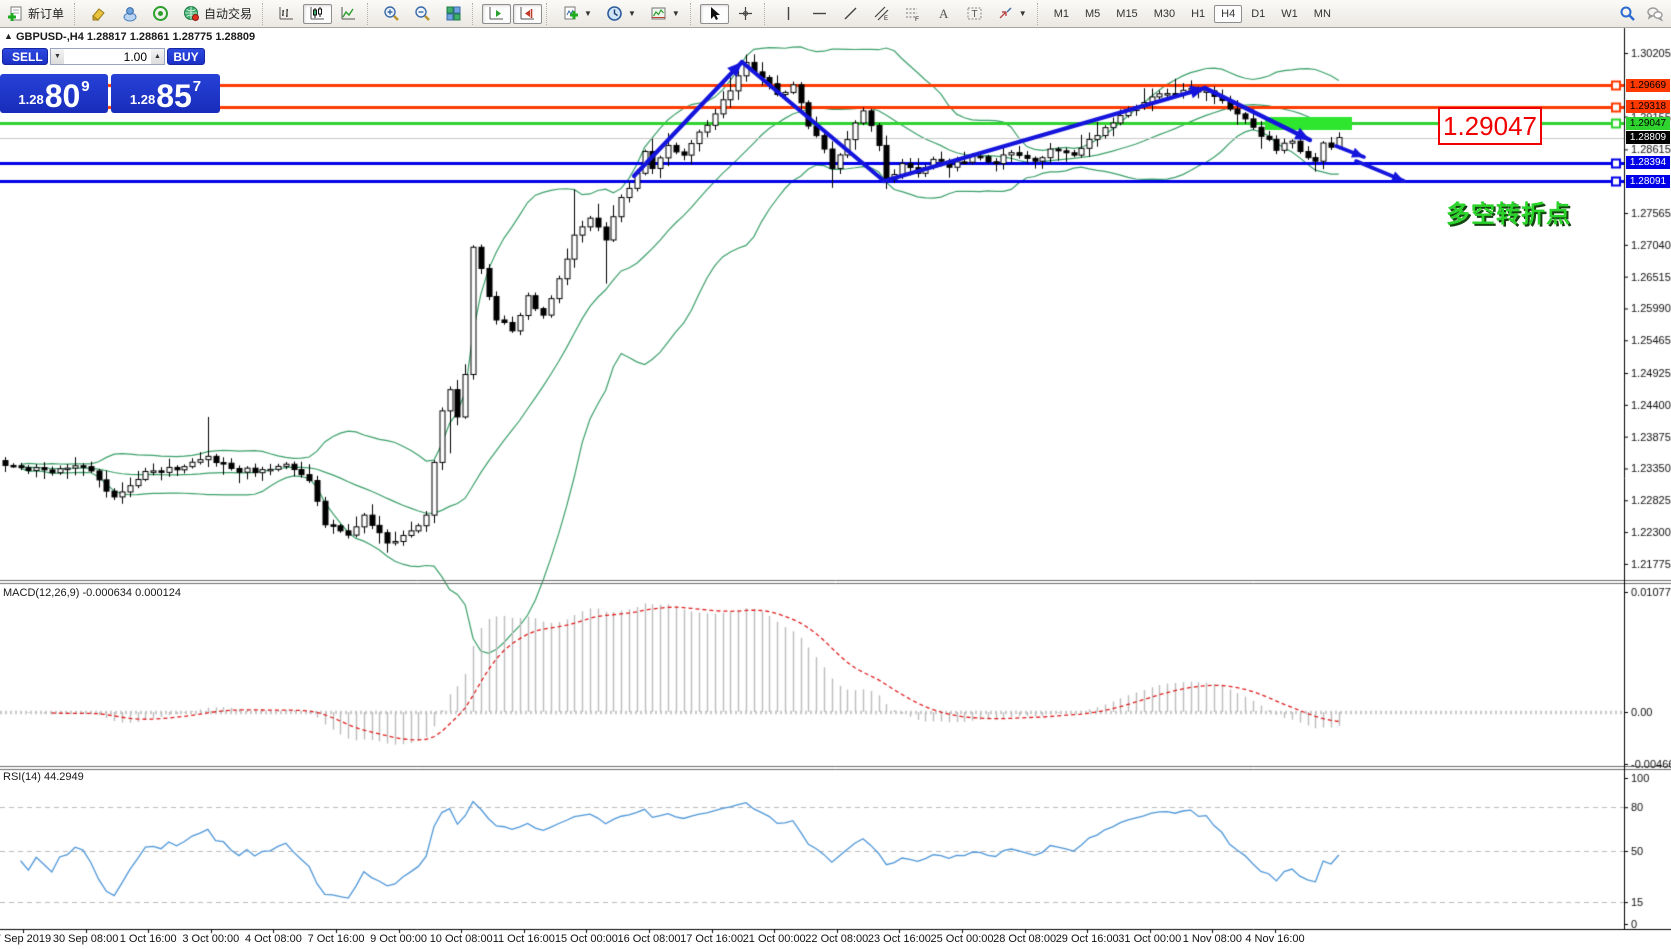  Describe the element at coordinates (1061, 14) in the screenshot. I see `timeframe-button-m1: M1` at that location.